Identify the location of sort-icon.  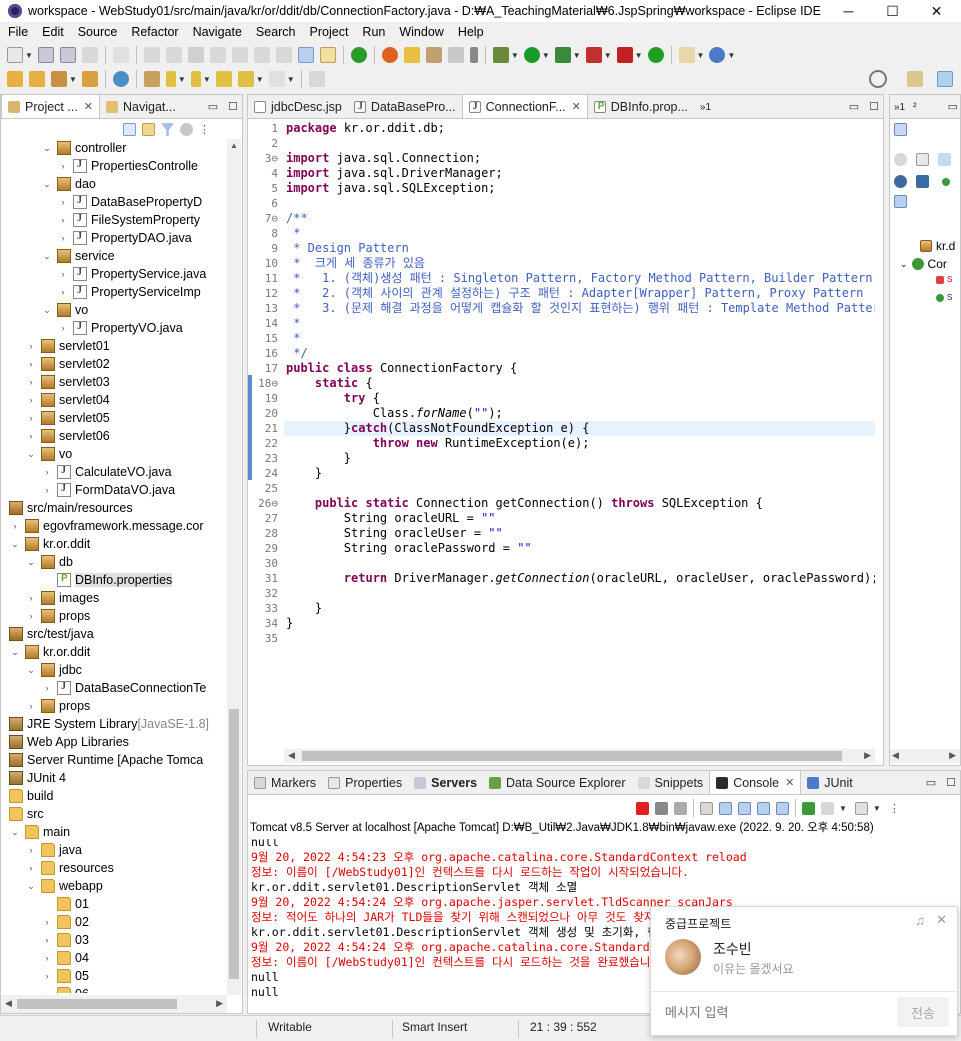
(944, 159).